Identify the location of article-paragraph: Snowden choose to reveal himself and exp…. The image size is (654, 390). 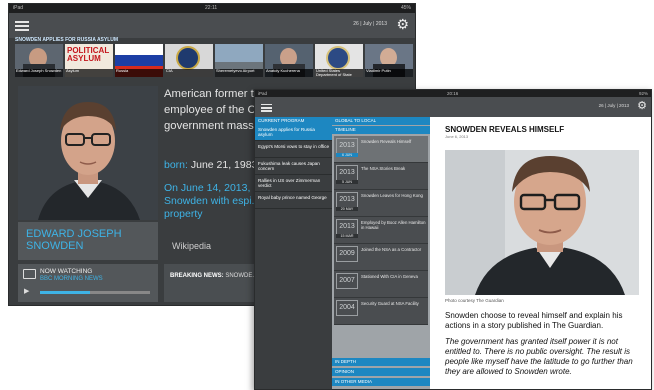
(534, 320).